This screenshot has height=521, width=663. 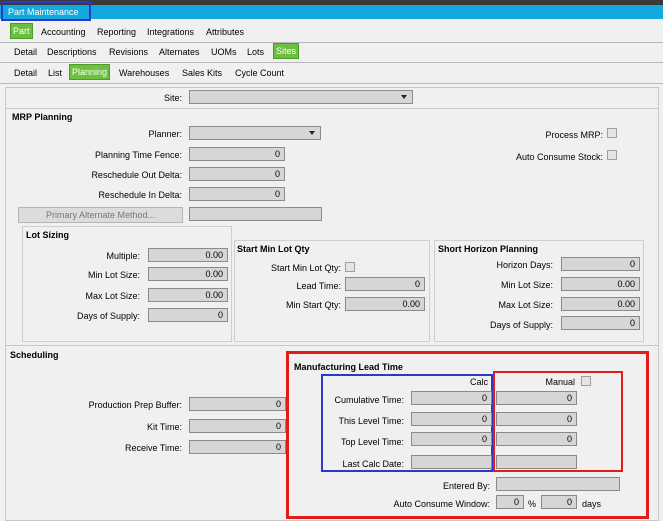 What do you see at coordinates (559, 502) in the screenshot?
I see `auto-consume-days-field: 0` at bounding box center [559, 502].